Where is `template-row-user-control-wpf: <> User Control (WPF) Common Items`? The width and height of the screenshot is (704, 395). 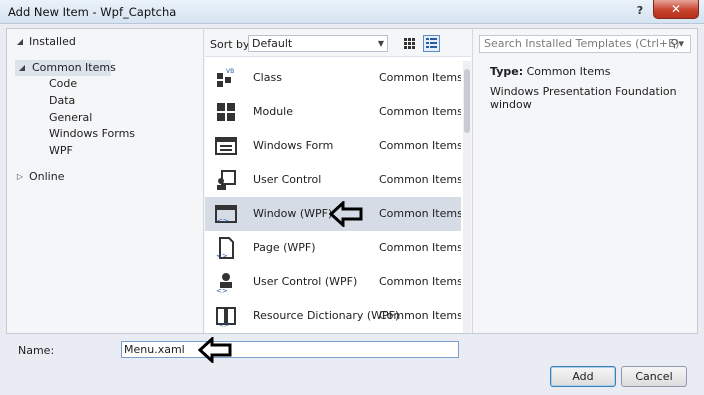
template-row-user-control-wpf: <> User Control (WPF) Common Items is located at coordinates (333, 282).